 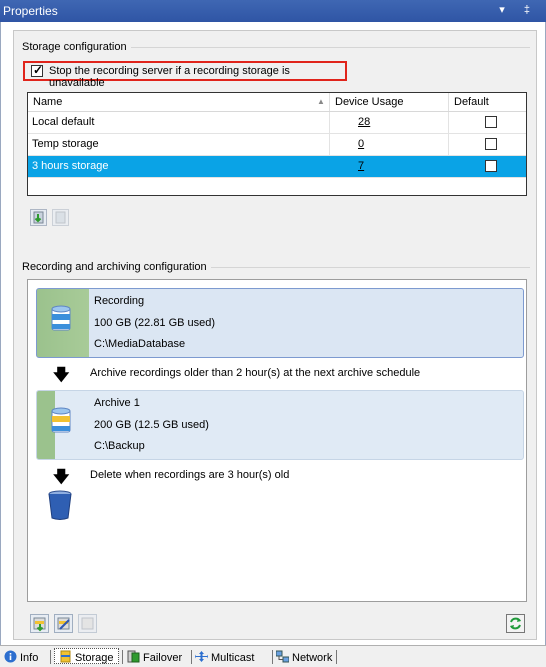 I want to click on stop-recording-checkbox: ✓, so click(x=37, y=70).